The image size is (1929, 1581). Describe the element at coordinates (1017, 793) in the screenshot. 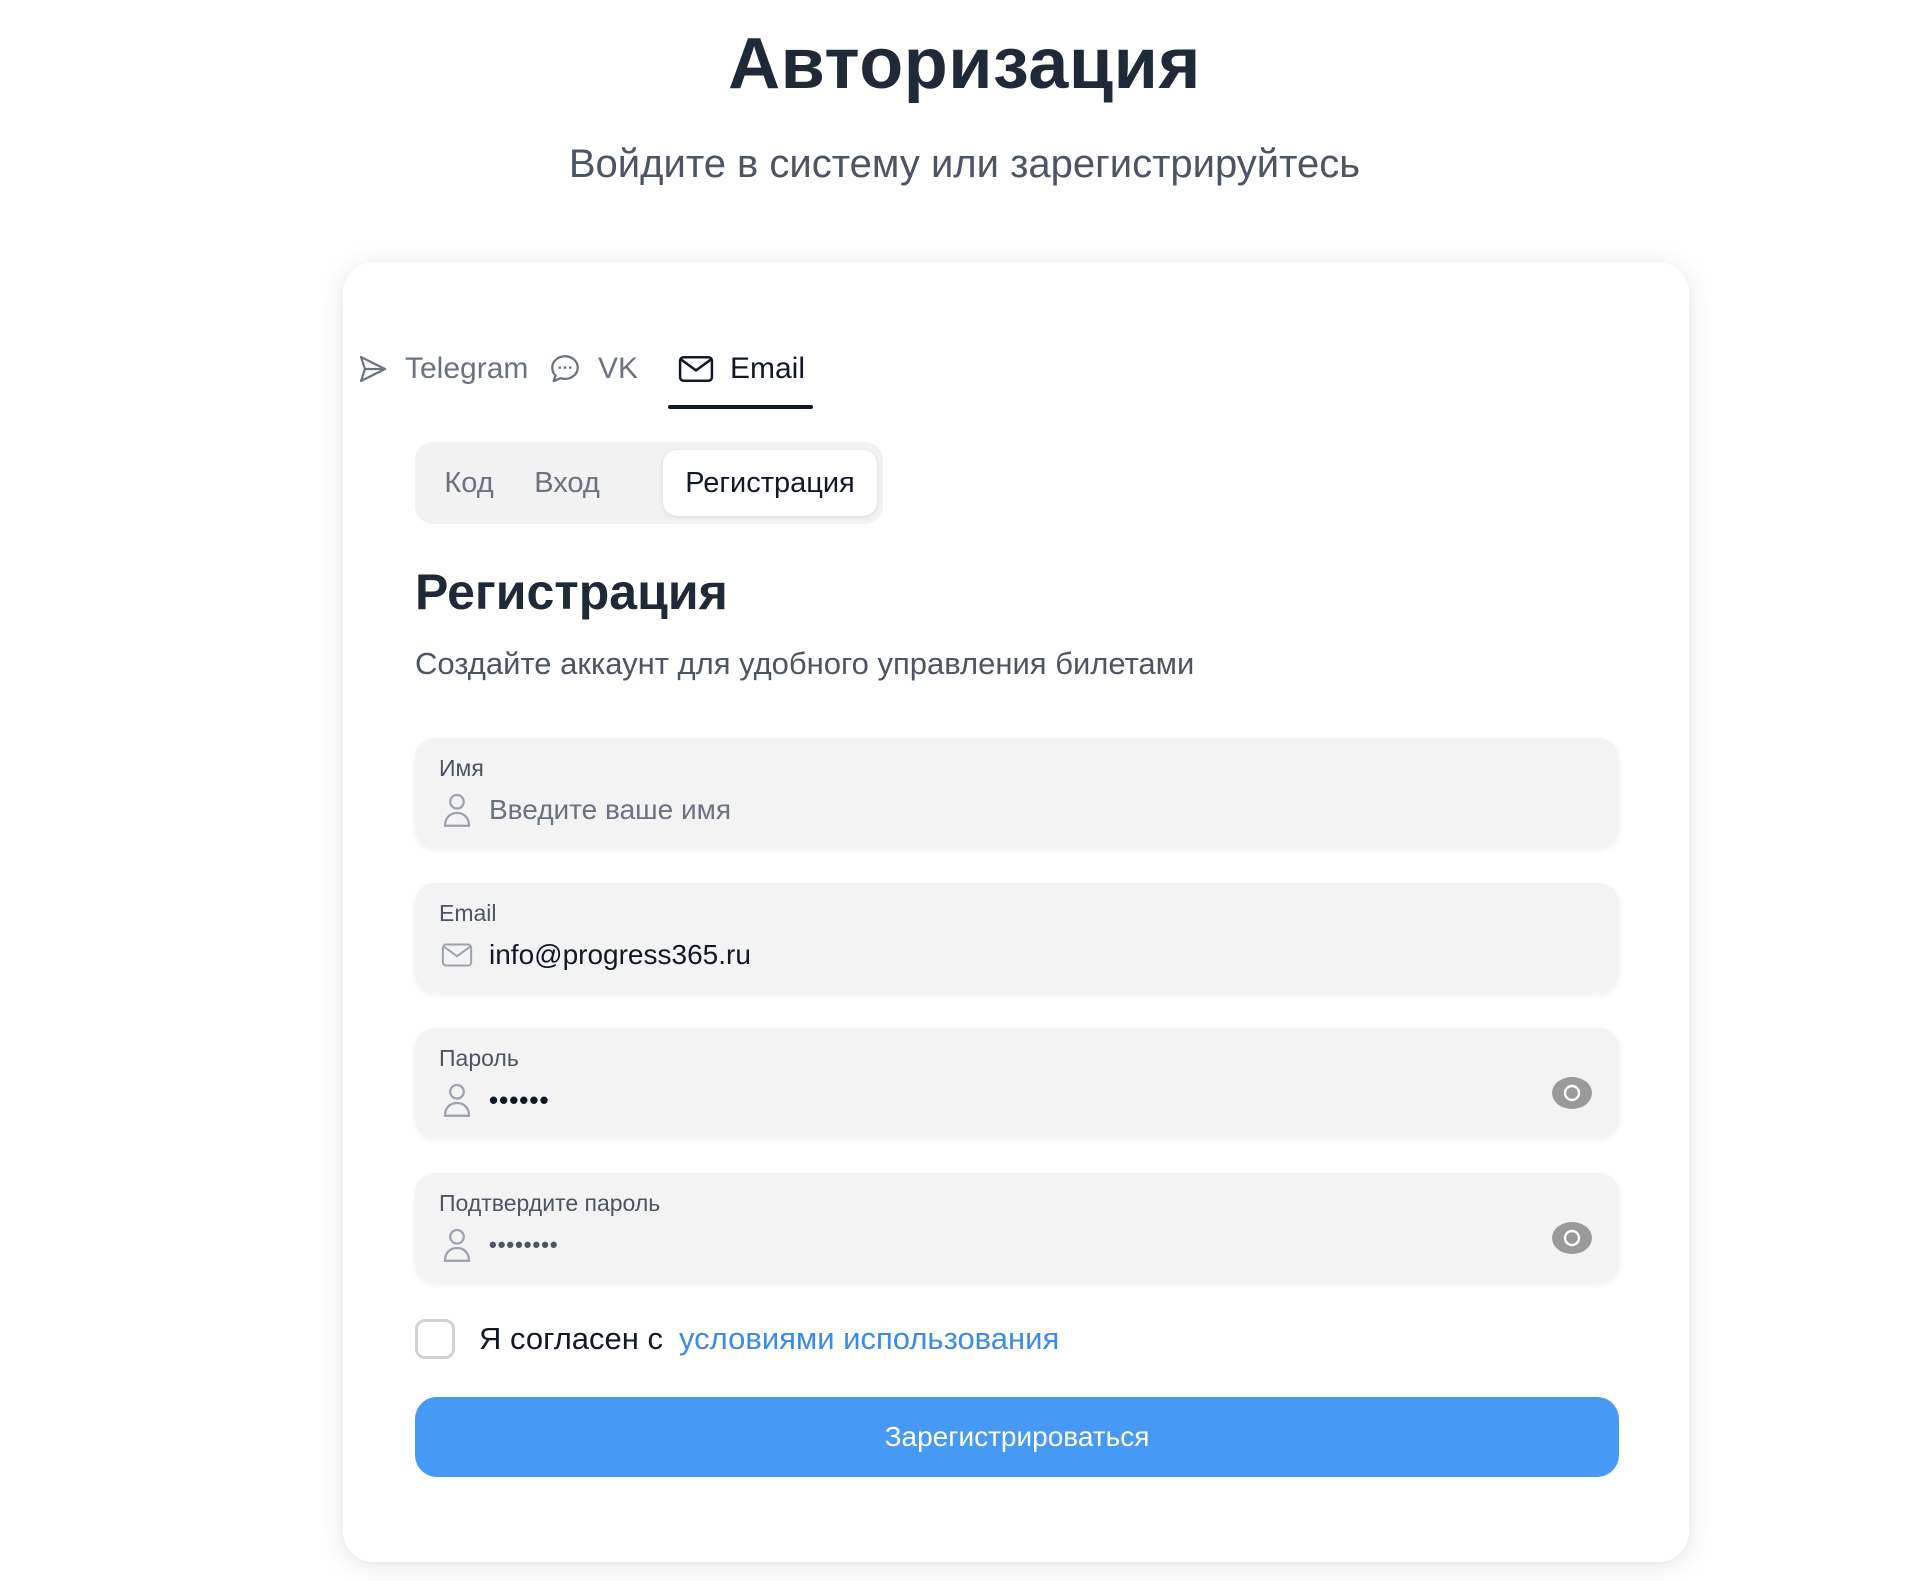

I see `name-field: Имя Введите ваше имя` at that location.